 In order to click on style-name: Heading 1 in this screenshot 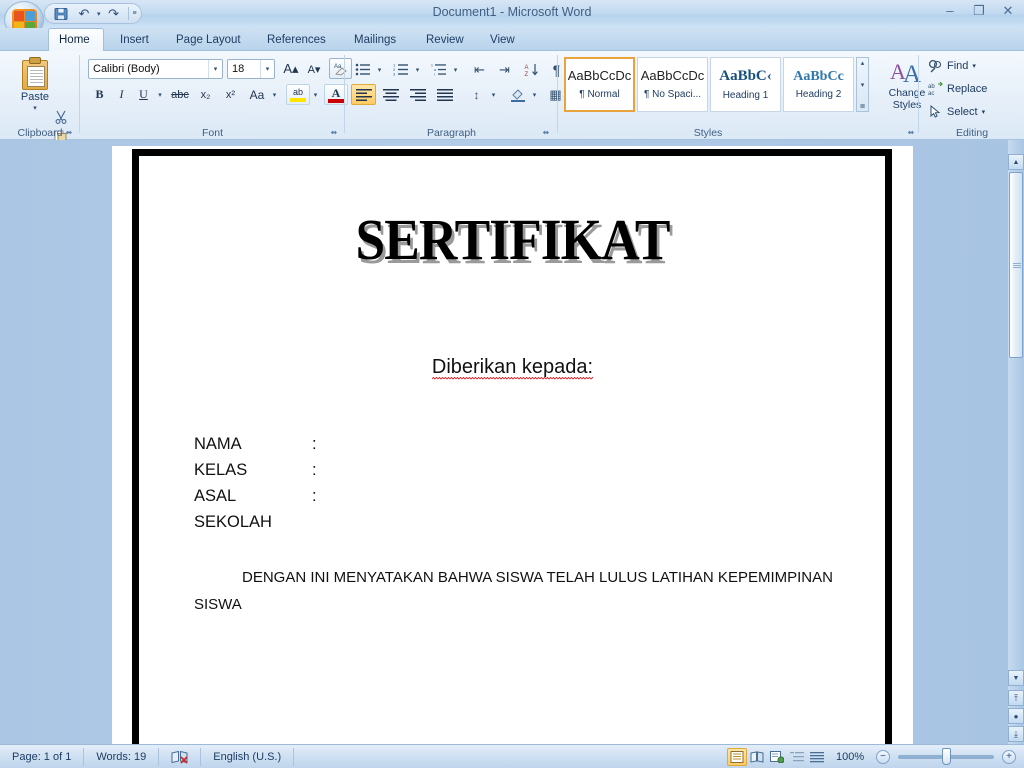, I will do `click(745, 95)`.